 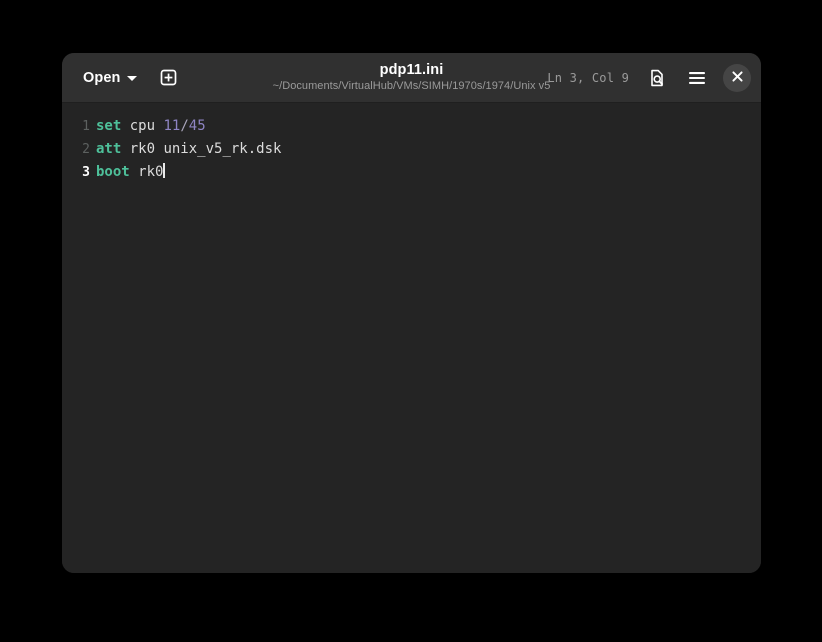 What do you see at coordinates (411, 126) in the screenshot?
I see `code-line: 1 set cpu 11/45` at bounding box center [411, 126].